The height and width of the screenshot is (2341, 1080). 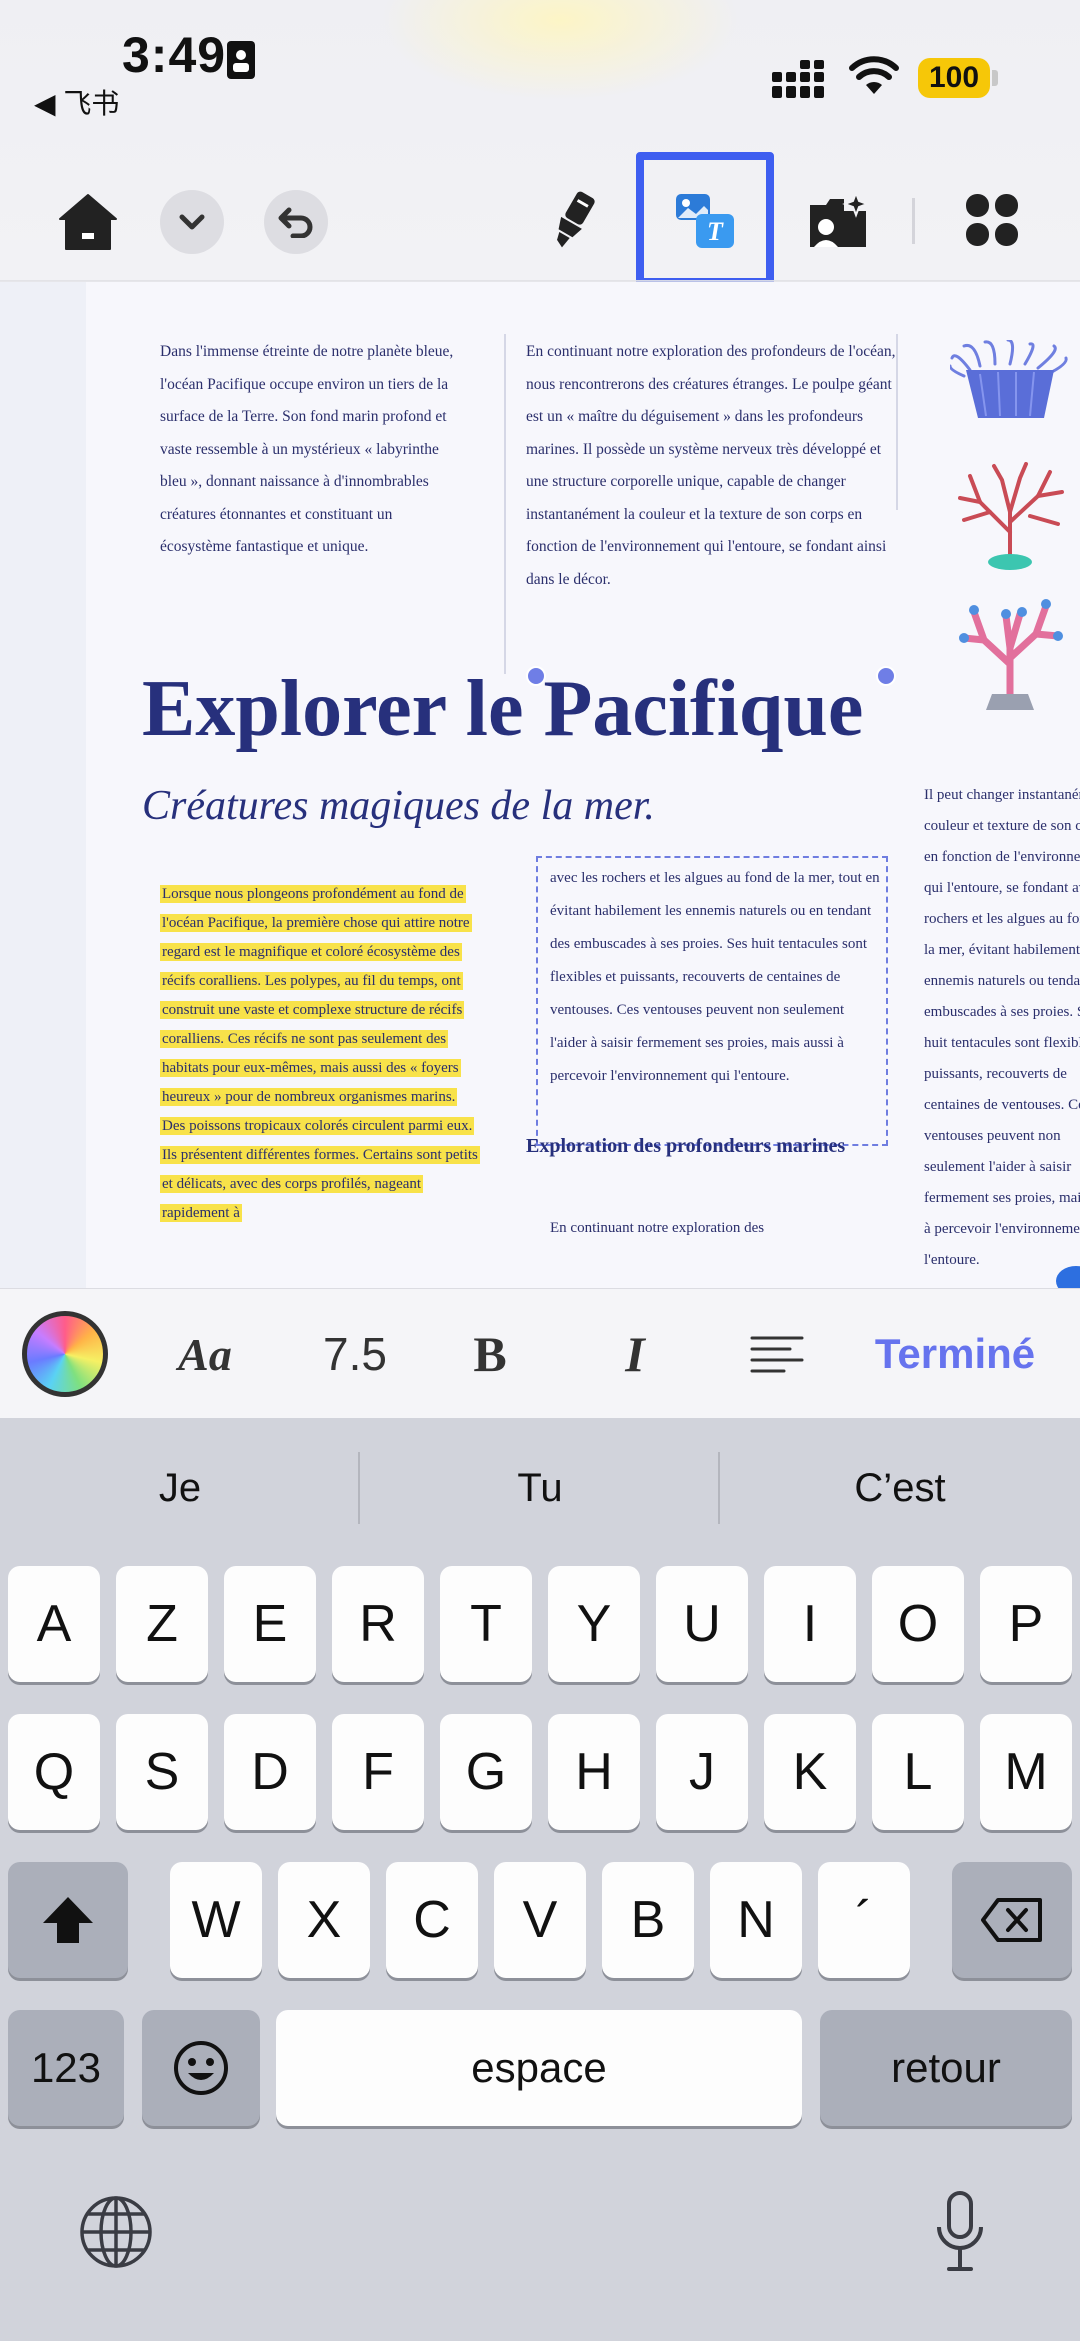 What do you see at coordinates (946, 2068) in the screenshot?
I see `return-key: retour` at bounding box center [946, 2068].